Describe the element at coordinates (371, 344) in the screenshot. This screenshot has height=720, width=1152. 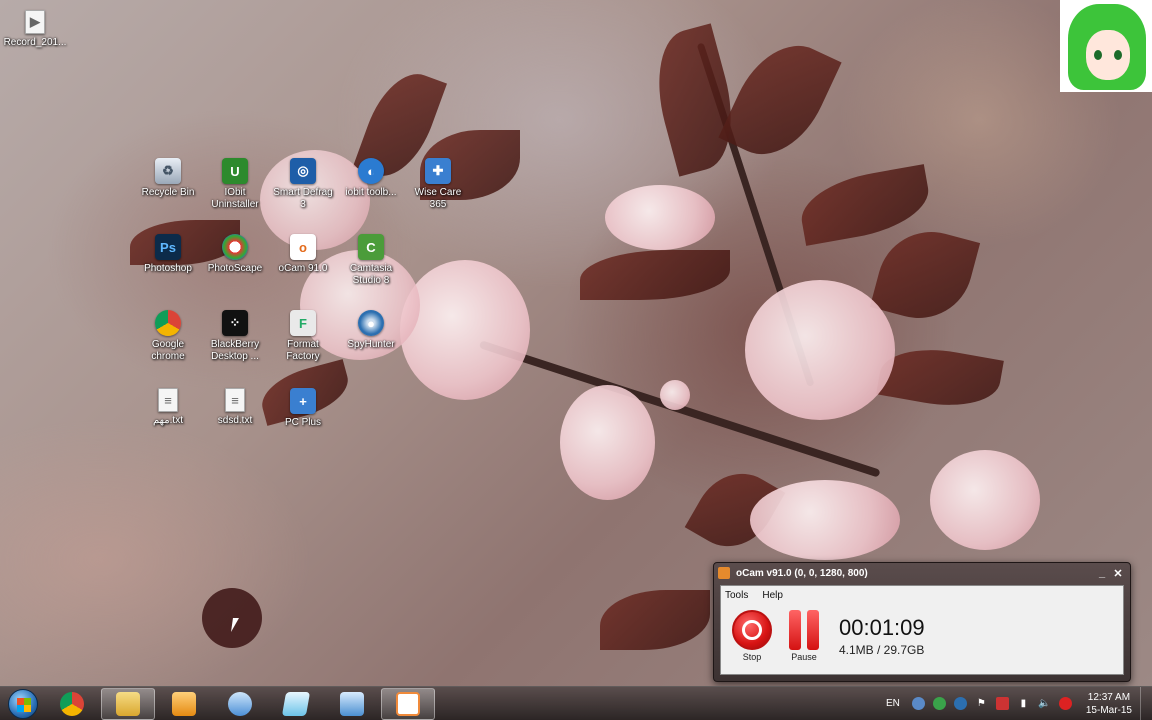
I see `desktop-icon-label: SpyHunter` at that location.